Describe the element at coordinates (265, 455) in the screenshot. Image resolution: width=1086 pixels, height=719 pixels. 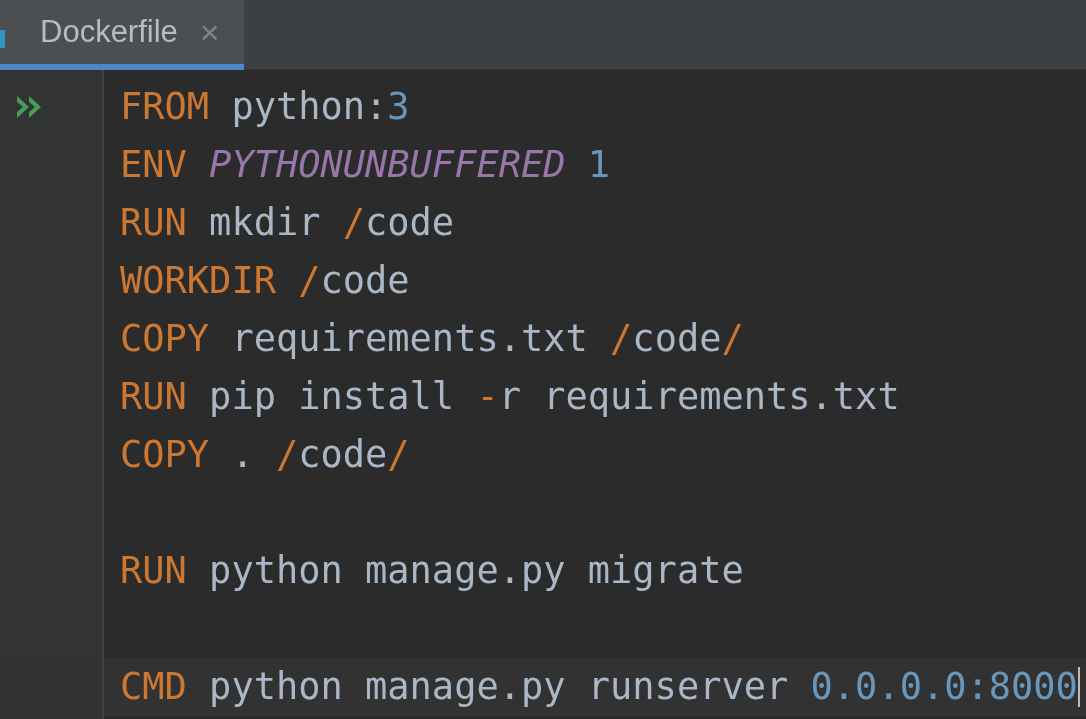
I see `code-line: COPY . /code/` at that location.